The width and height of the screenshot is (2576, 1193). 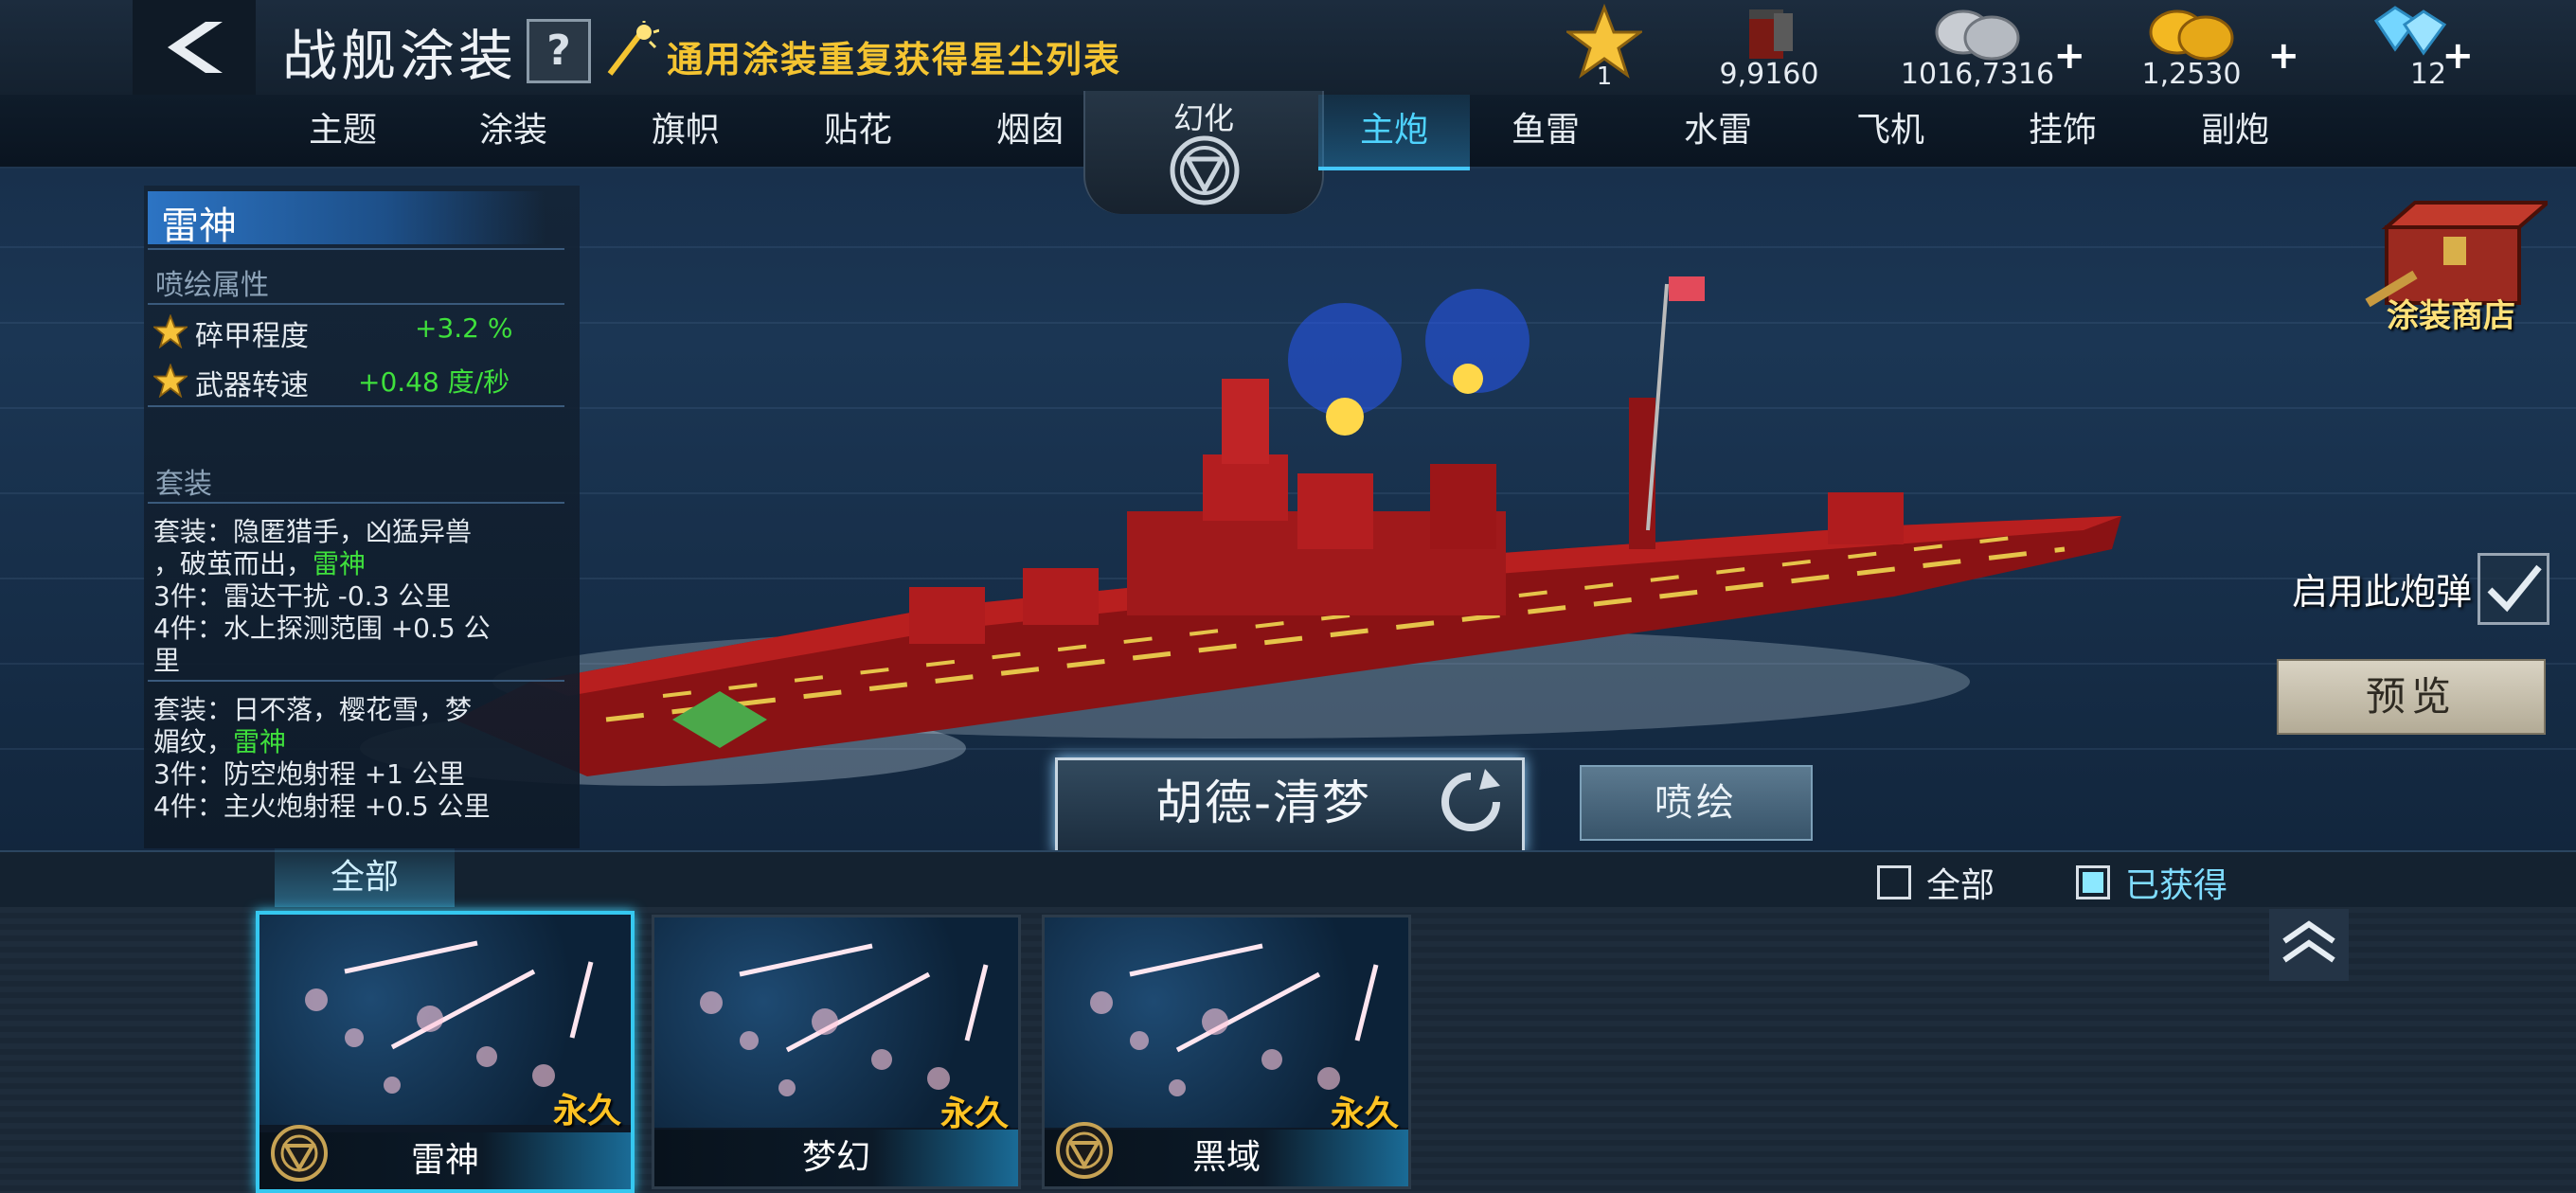 I want to click on illusion-emblem-icon, so click(x=1205, y=170).